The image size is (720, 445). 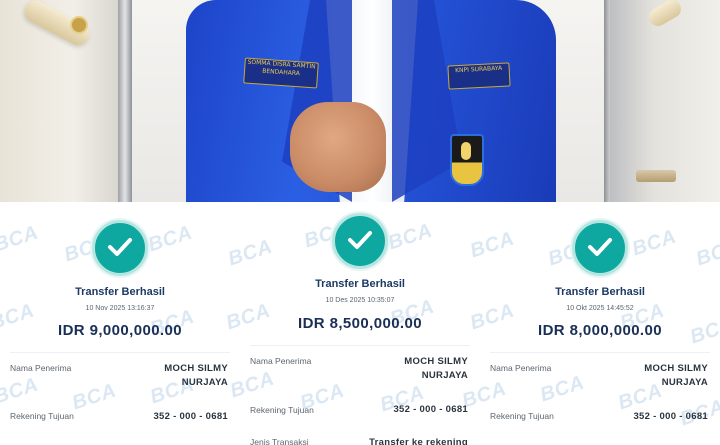 I want to click on receipt-amount: IDR 9,000,000.00, so click(x=120, y=330).